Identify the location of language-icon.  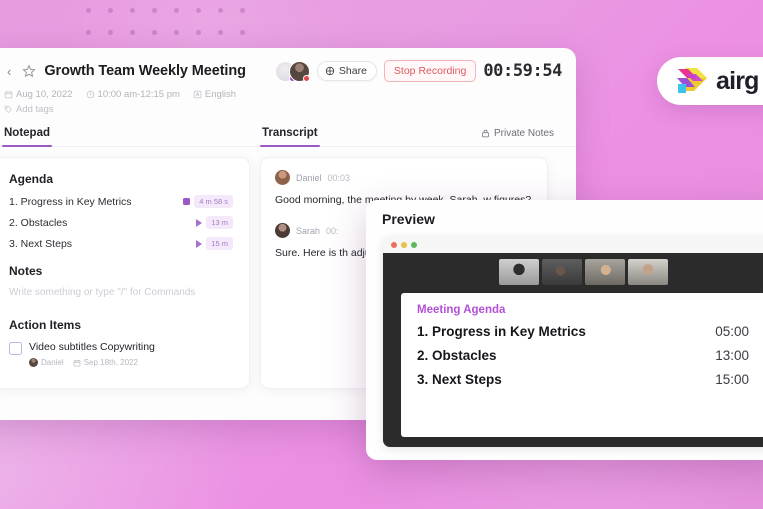
(197, 94).